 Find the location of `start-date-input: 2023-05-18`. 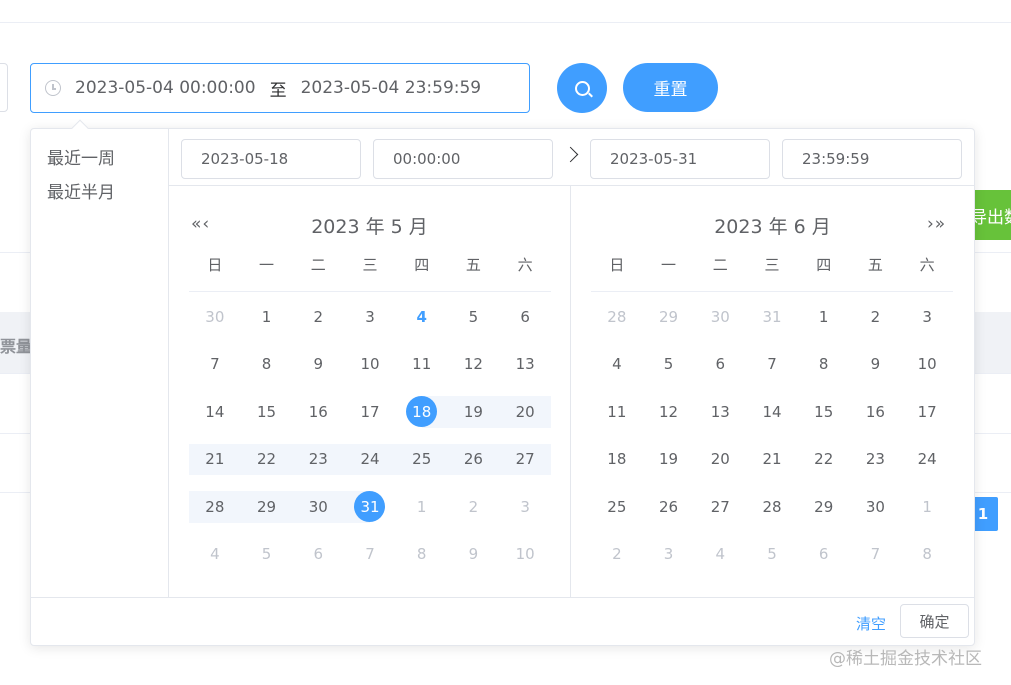

start-date-input: 2023-05-18 is located at coordinates (271, 159).